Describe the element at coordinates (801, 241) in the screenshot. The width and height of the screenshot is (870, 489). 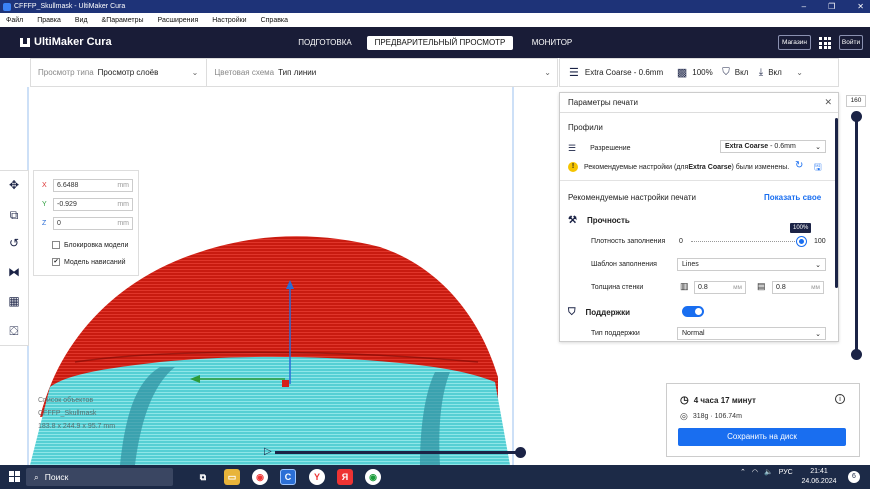
I see `infill-slider-handle` at that location.